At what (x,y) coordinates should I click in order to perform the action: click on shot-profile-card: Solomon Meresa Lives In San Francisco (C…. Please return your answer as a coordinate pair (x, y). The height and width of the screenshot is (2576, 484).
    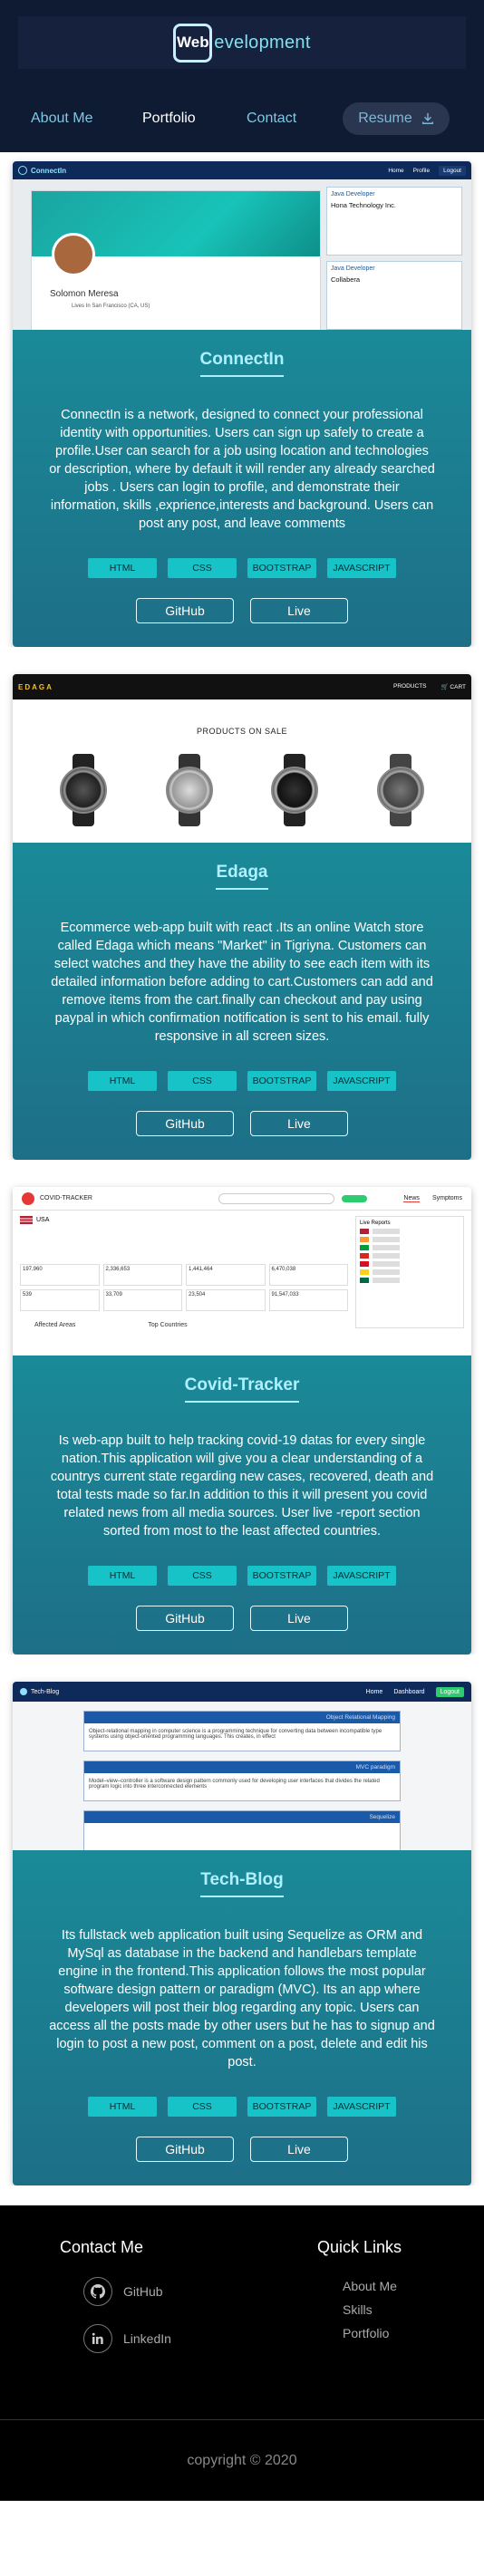
    Looking at the image, I should click on (176, 260).